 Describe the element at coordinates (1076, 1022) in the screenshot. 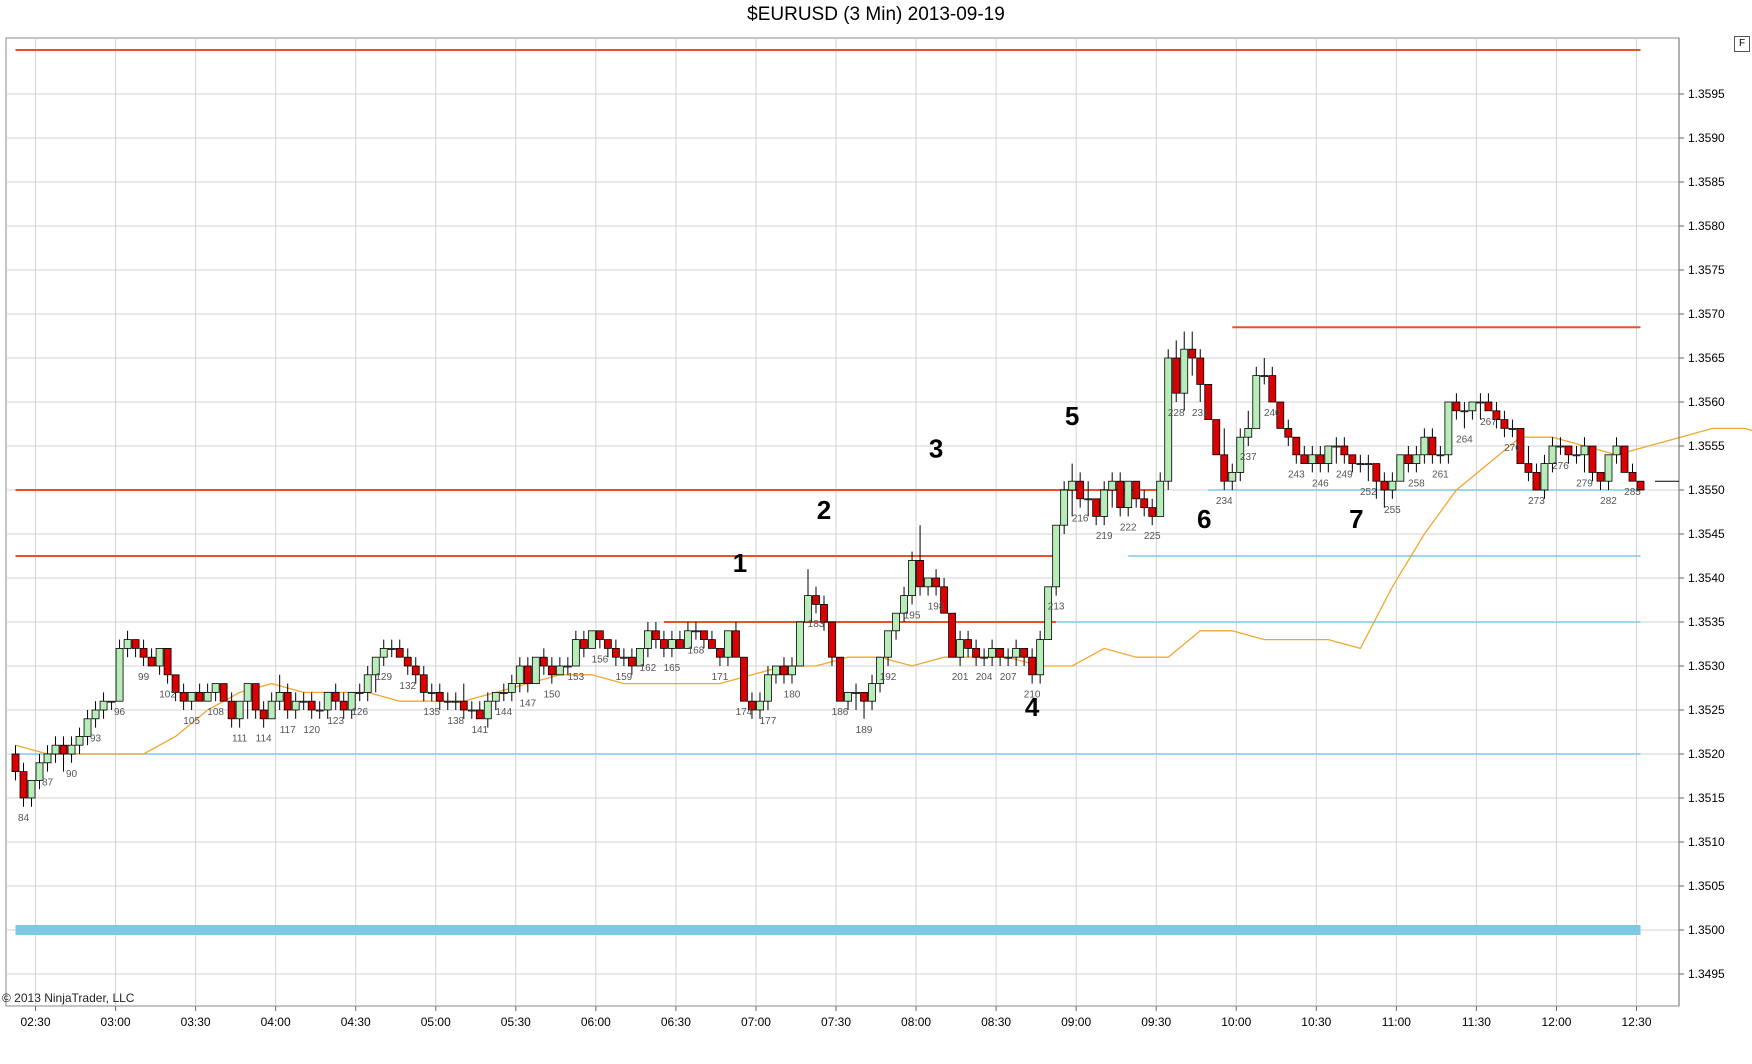

I see `x-tick-label-13: 09:00` at that location.